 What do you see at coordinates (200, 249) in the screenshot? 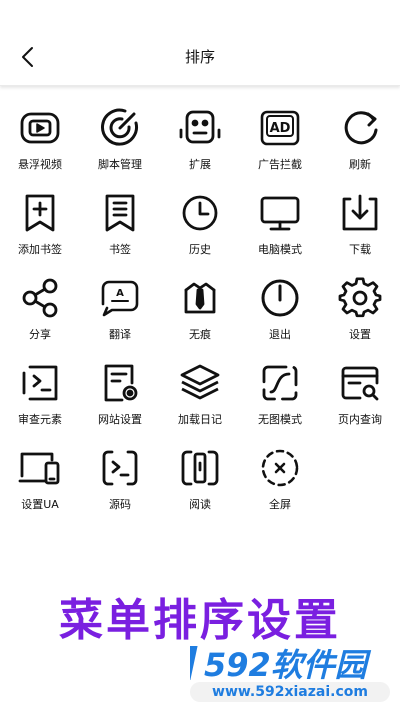
I see `menu-item-label: 历史` at bounding box center [200, 249].